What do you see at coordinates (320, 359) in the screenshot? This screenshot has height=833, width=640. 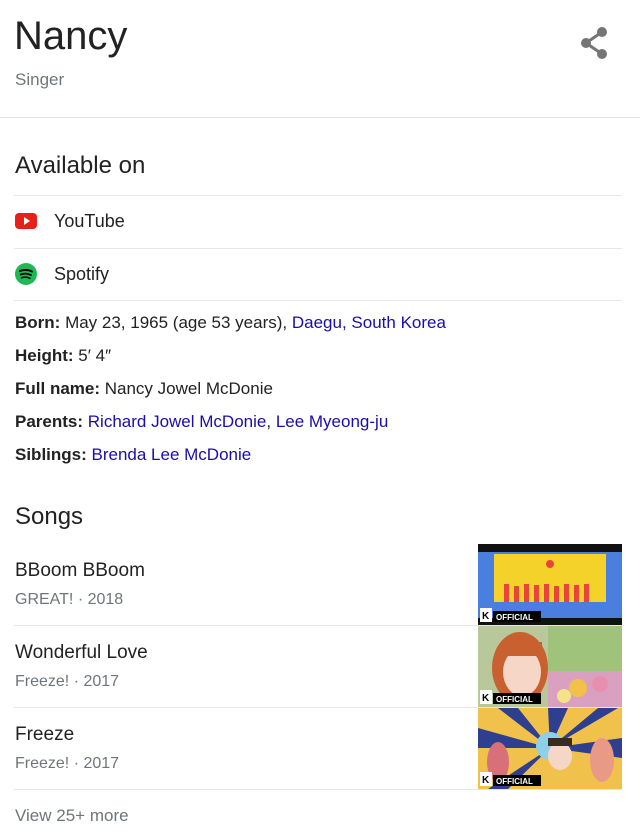 I see `fact-height: Height: 5′ 4″` at bounding box center [320, 359].